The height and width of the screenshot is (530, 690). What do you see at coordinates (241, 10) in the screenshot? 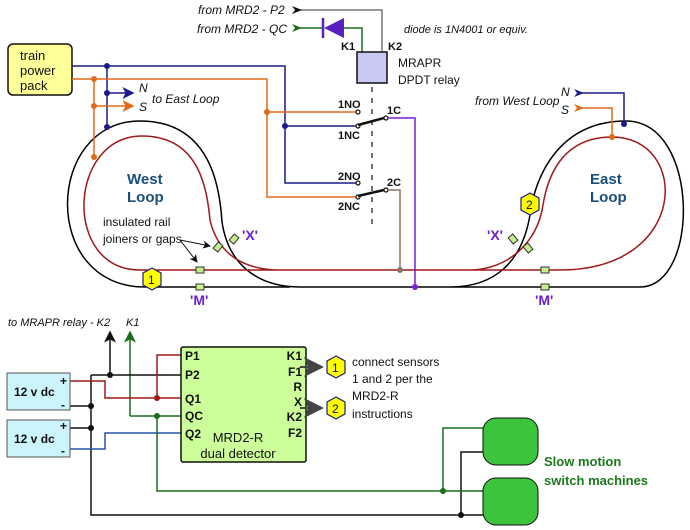
I see `from-p2-label: from MRD2 - P2` at bounding box center [241, 10].